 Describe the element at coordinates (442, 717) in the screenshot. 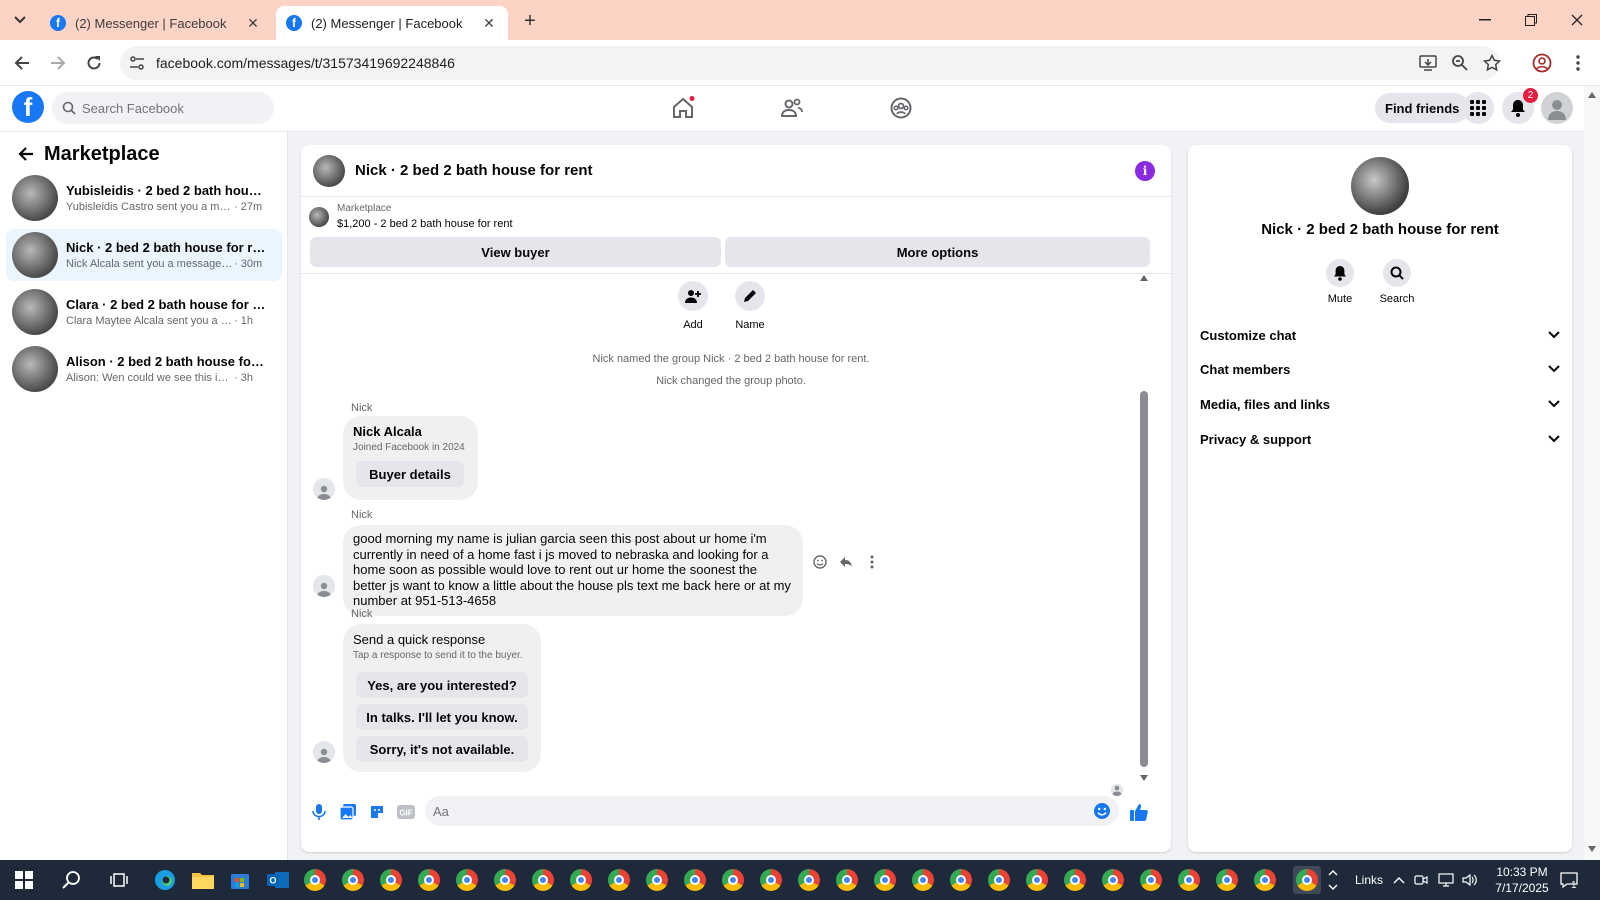

I see `quick-response-option: In talks. I'll let you know.` at that location.